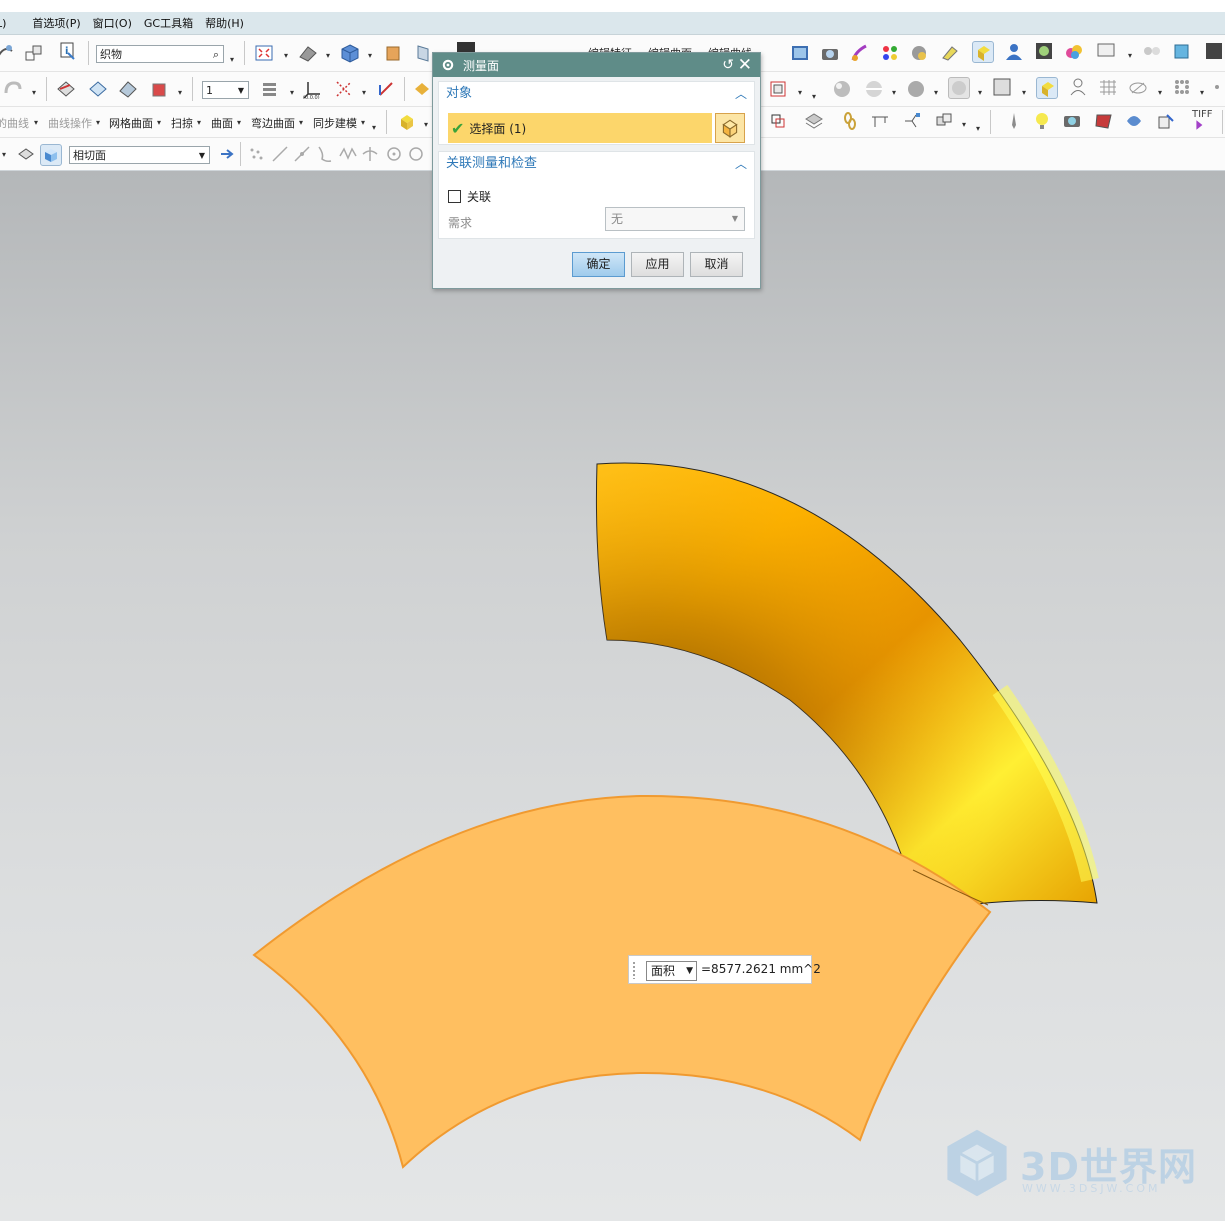 This screenshot has width=1225, height=1221. Describe the element at coordinates (778, 89) in the screenshot. I see `view-orient-icon` at that location.